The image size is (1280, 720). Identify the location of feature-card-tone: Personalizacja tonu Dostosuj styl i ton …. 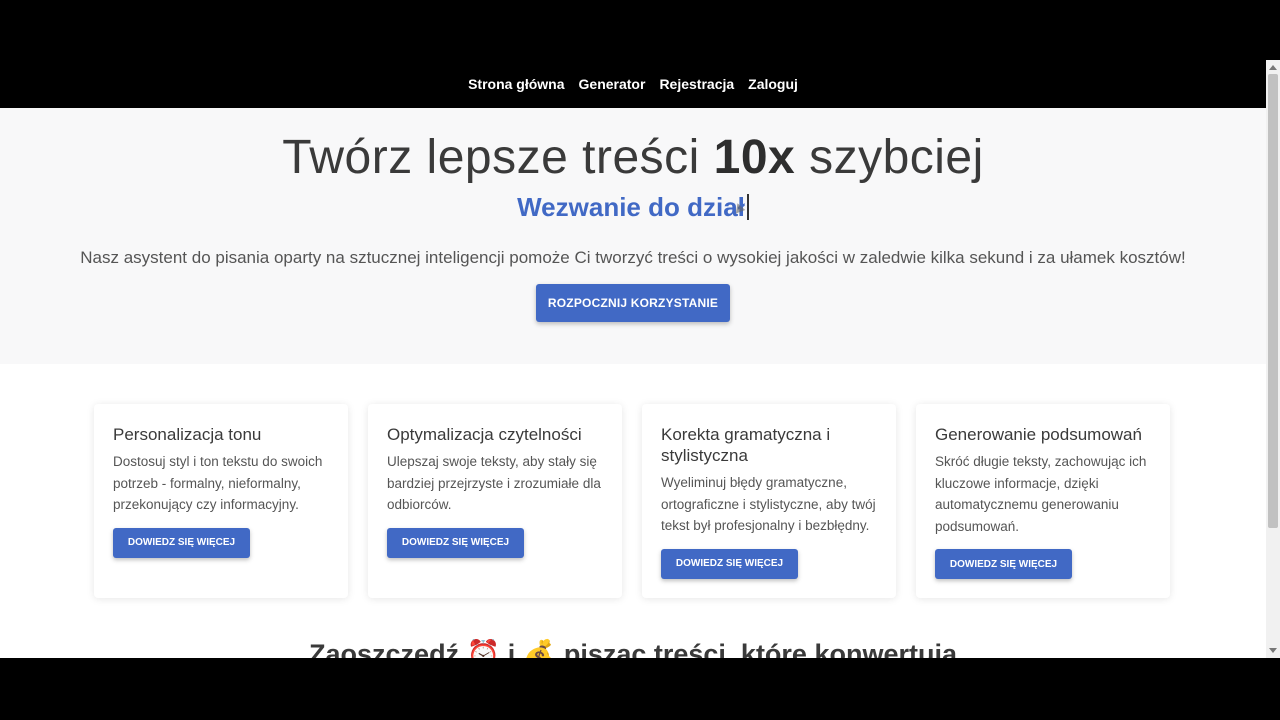
(221, 501).